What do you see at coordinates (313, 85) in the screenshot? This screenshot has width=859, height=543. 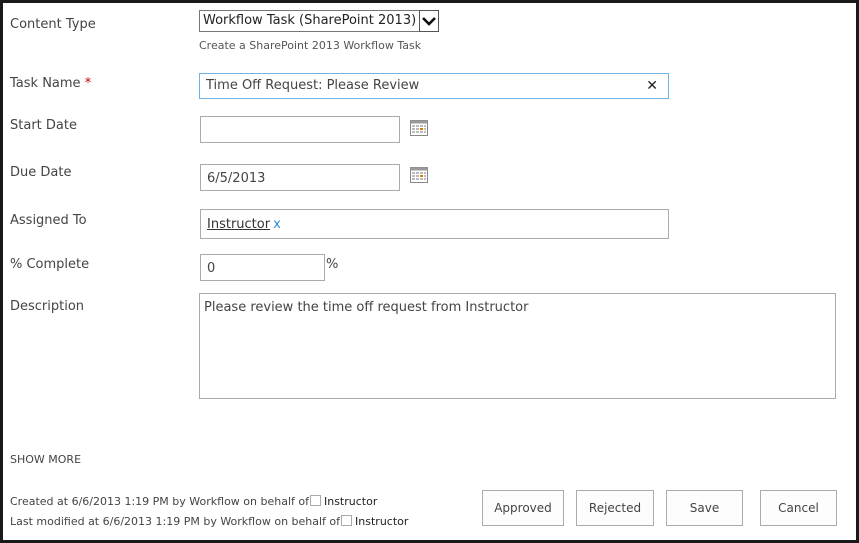 I see `task-name-value: Time Off Request: Please Review` at bounding box center [313, 85].